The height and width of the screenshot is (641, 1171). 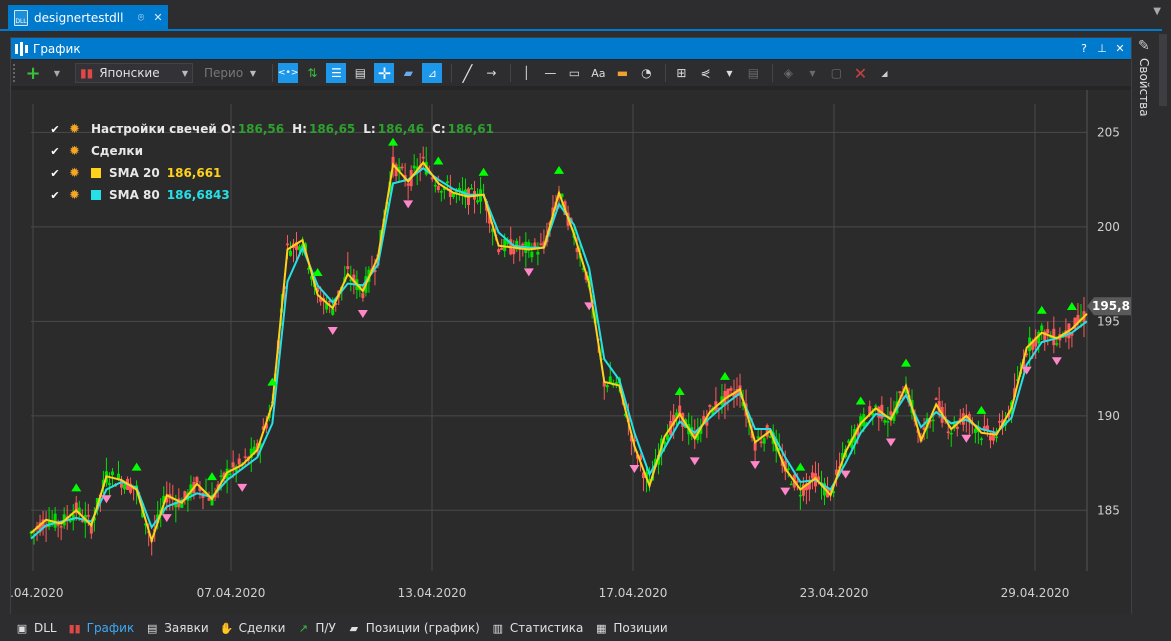 I want to click on sma20-label: SMA 20, so click(x=134, y=173).